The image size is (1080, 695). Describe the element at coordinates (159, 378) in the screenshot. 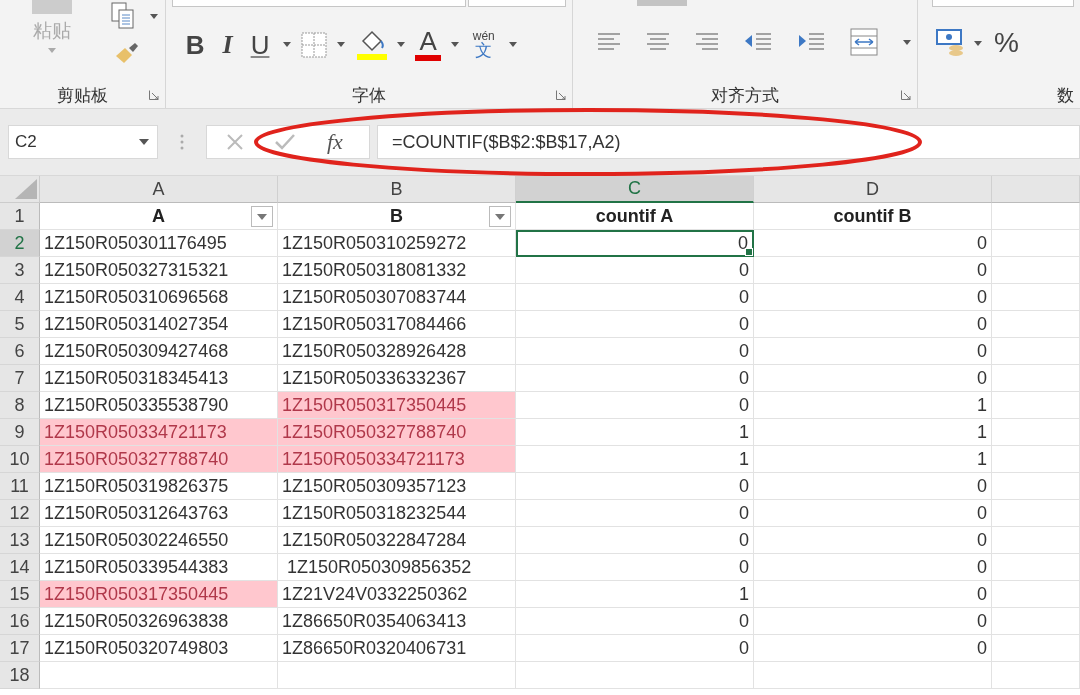

I see `table-cell: 1Z150R050318345413` at that location.